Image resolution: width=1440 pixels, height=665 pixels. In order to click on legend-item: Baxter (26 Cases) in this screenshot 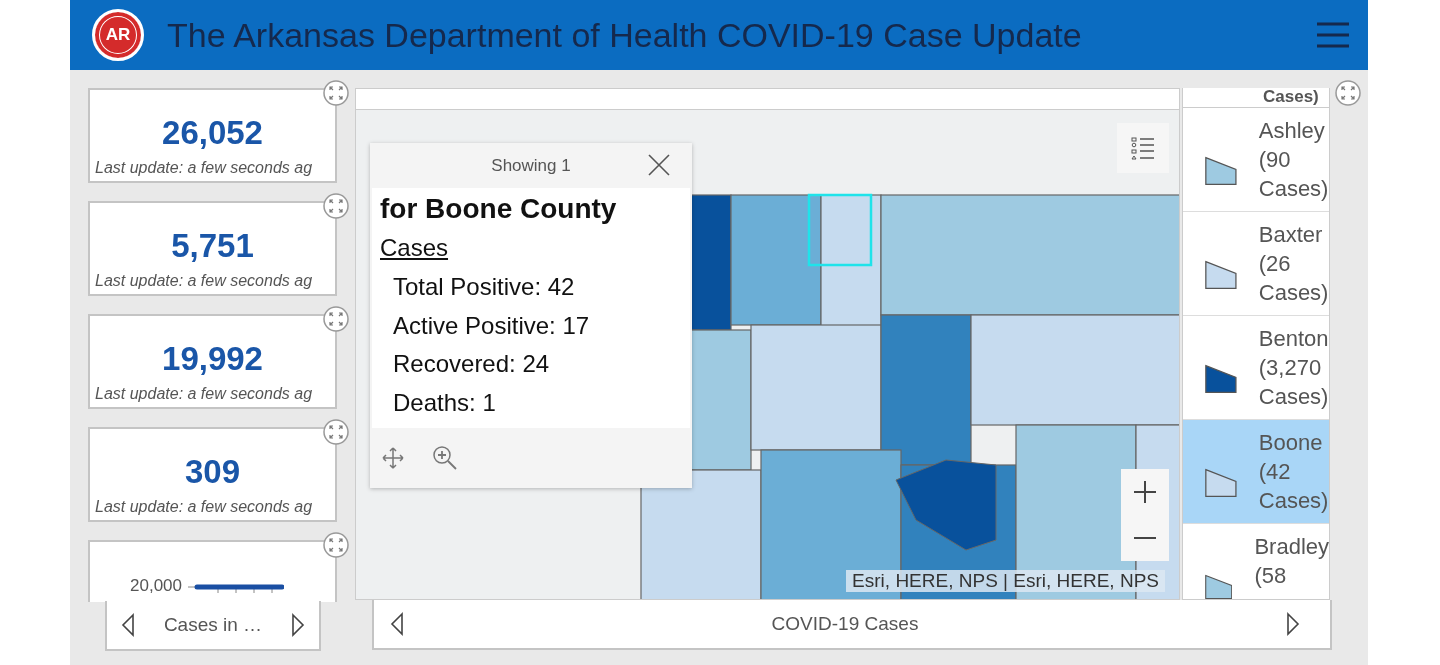, I will do `click(1256, 264)`.